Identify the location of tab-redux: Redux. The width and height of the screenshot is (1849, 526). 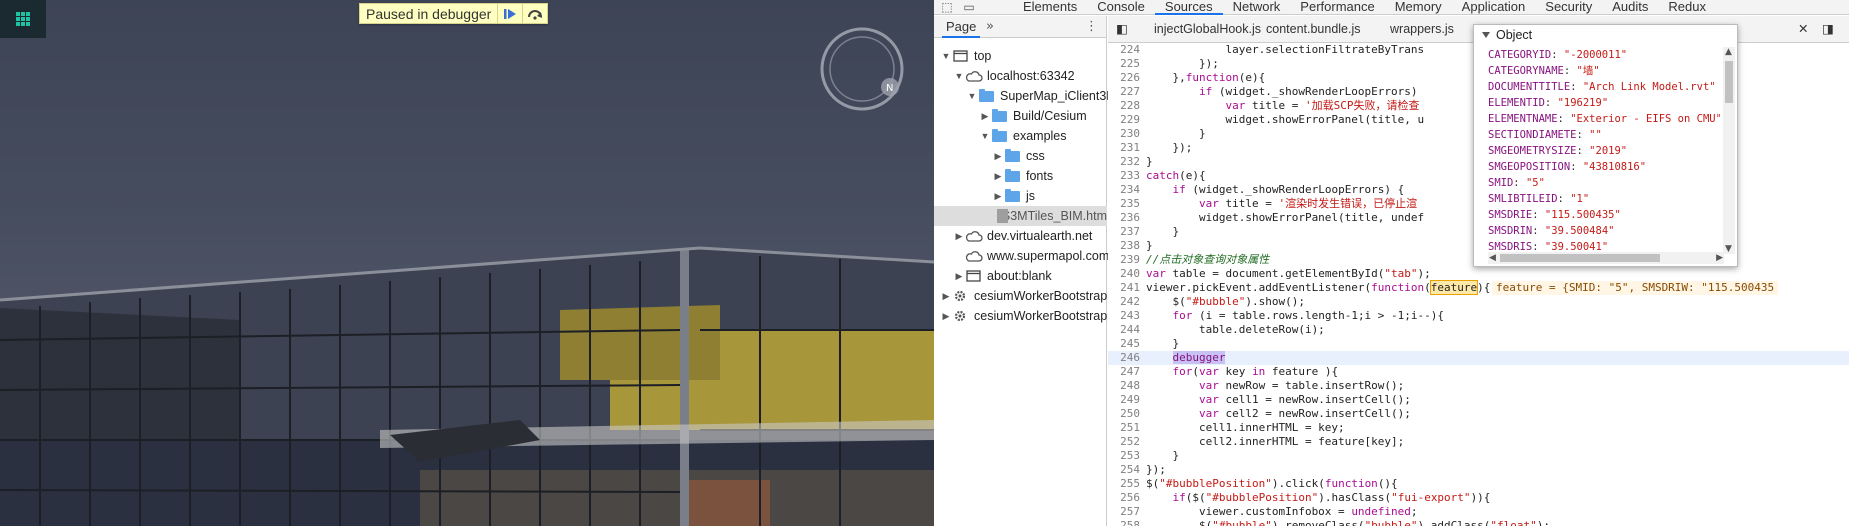
(1687, 7).